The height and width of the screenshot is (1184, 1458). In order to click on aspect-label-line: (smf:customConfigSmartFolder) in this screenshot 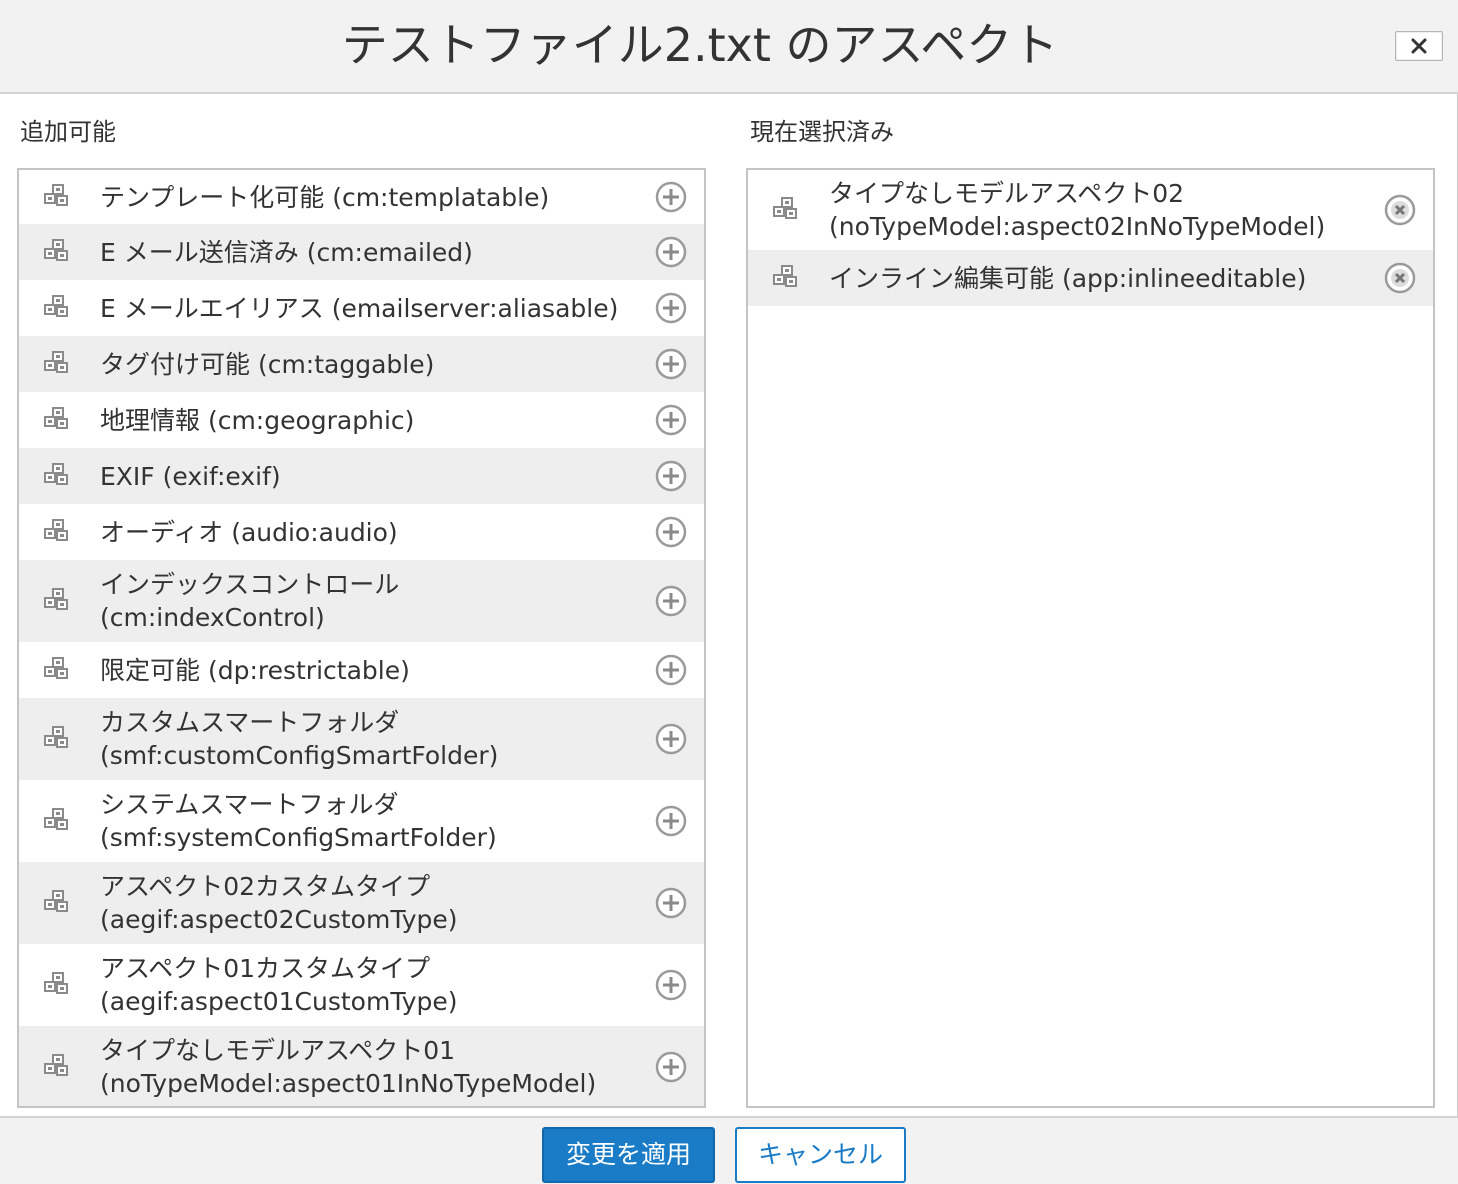, I will do `click(299, 755)`.